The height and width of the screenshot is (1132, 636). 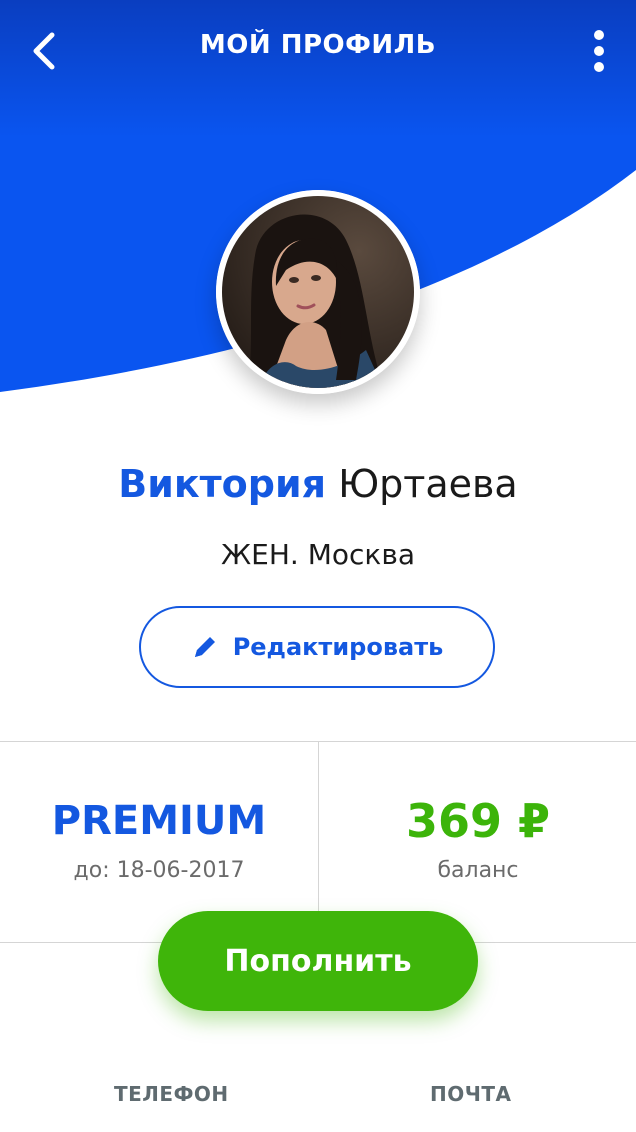 What do you see at coordinates (171, 1094) in the screenshot?
I see `tab-phone: ТЕЛЕФОН` at bounding box center [171, 1094].